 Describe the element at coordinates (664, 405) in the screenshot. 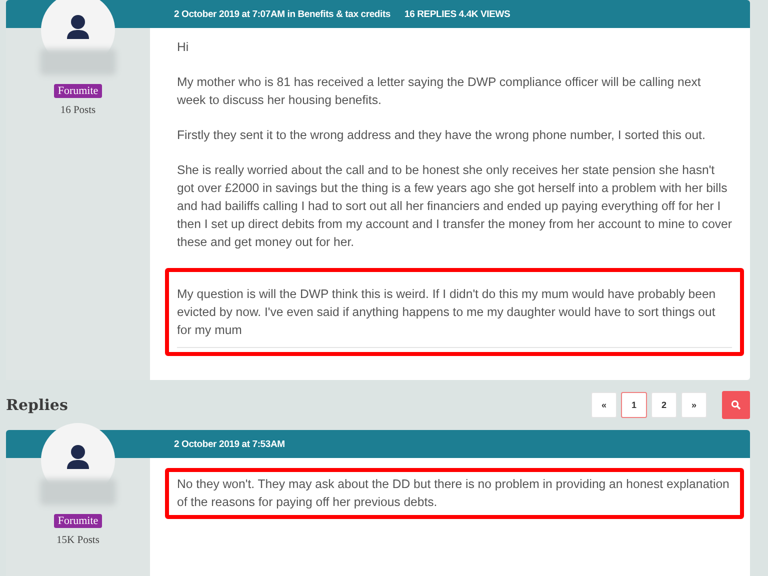

I see `page-button: 2` at that location.